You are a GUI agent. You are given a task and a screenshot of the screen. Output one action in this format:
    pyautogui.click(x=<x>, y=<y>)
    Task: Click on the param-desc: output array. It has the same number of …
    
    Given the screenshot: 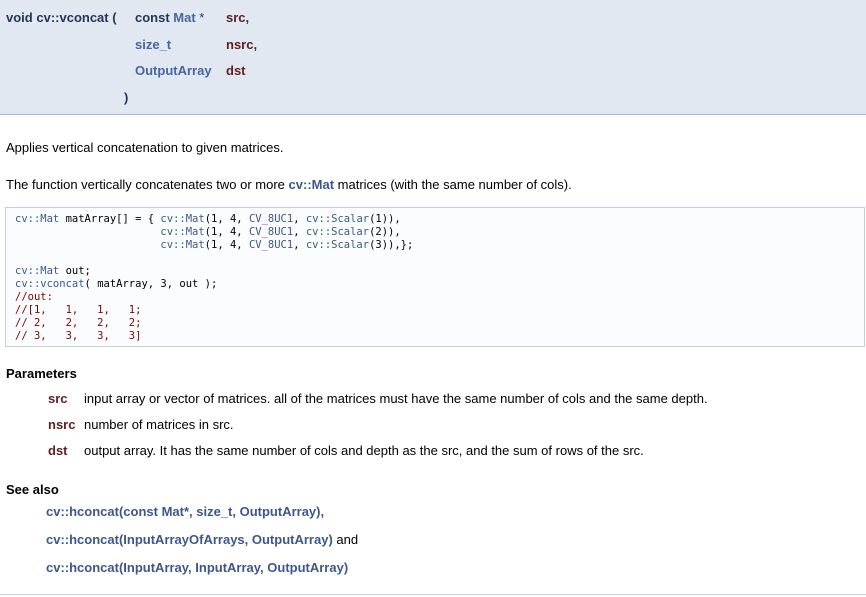 What is the action you would take?
    pyautogui.click(x=364, y=450)
    